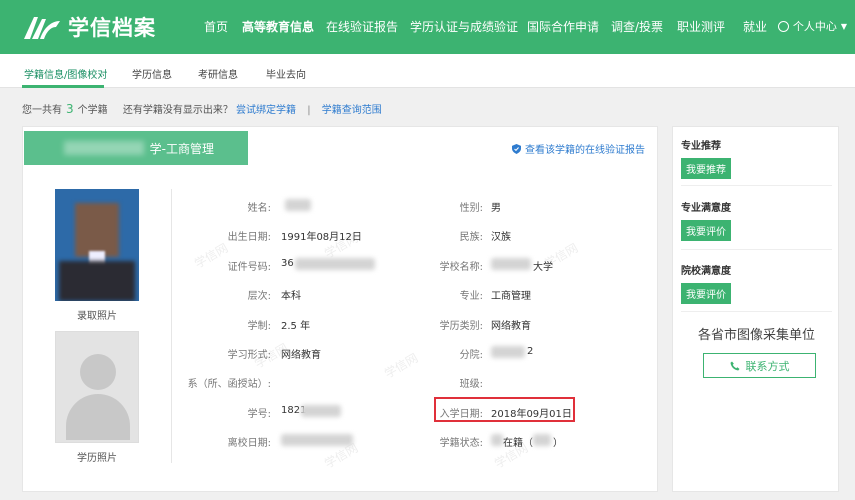 Image resolution: width=855 pixels, height=500 pixels. I want to click on nav-career-assessment: 职业测评, so click(701, 26).